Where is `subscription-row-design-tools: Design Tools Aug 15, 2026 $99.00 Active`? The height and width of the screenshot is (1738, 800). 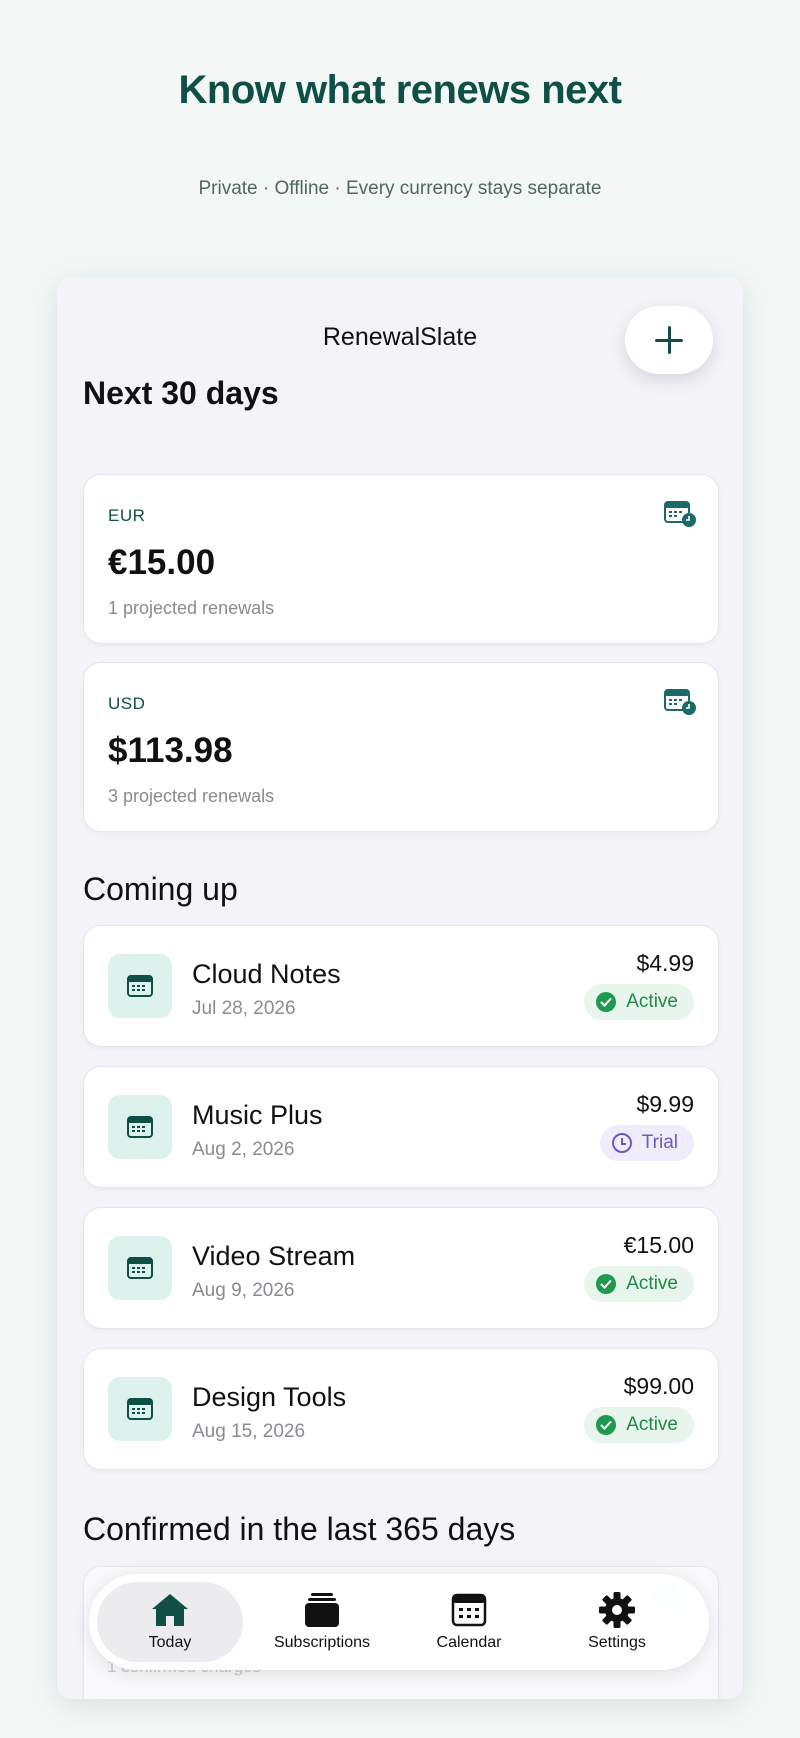
subscription-row-design-tools: Design Tools Aug 15, 2026 $99.00 Active is located at coordinates (401, 1409).